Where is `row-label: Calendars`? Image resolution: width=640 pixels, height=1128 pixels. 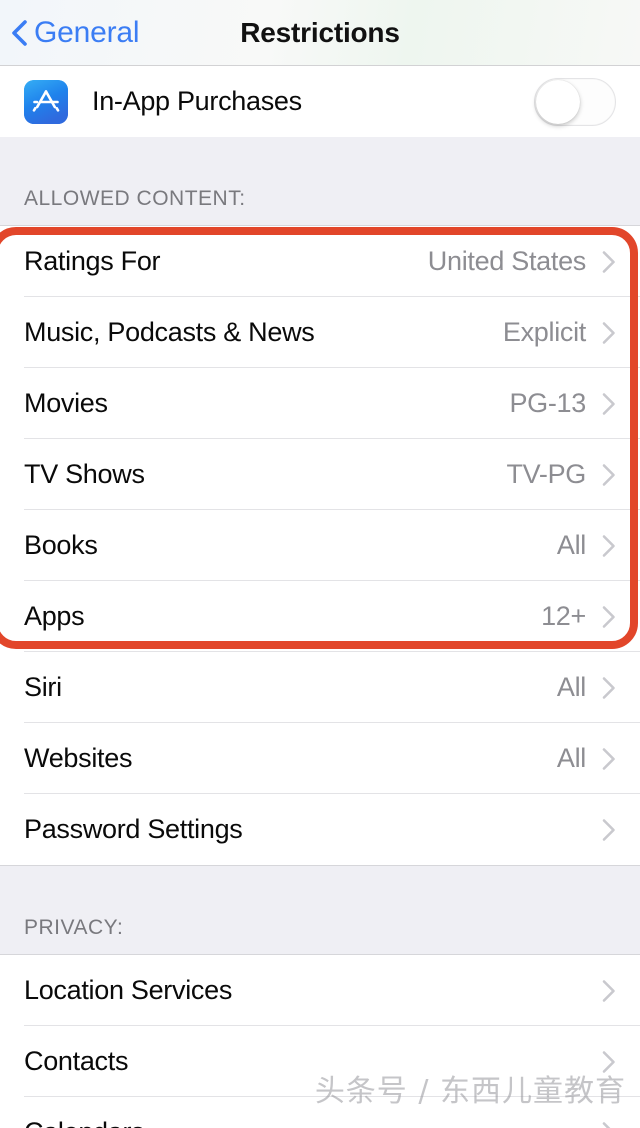
row-label: Calendars is located at coordinates (305, 1122).